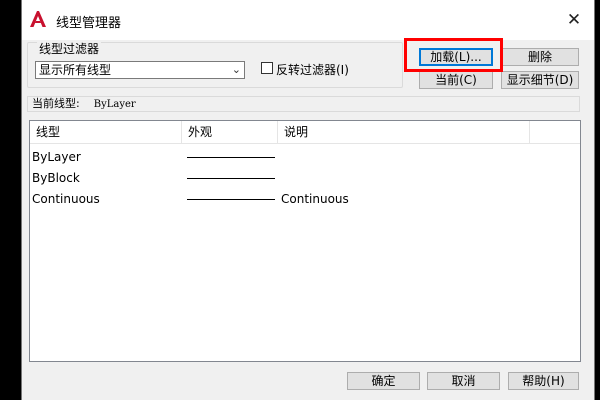 The height and width of the screenshot is (400, 600). Describe the element at coordinates (383, 381) in the screenshot. I see `ok-button: 确定` at that location.